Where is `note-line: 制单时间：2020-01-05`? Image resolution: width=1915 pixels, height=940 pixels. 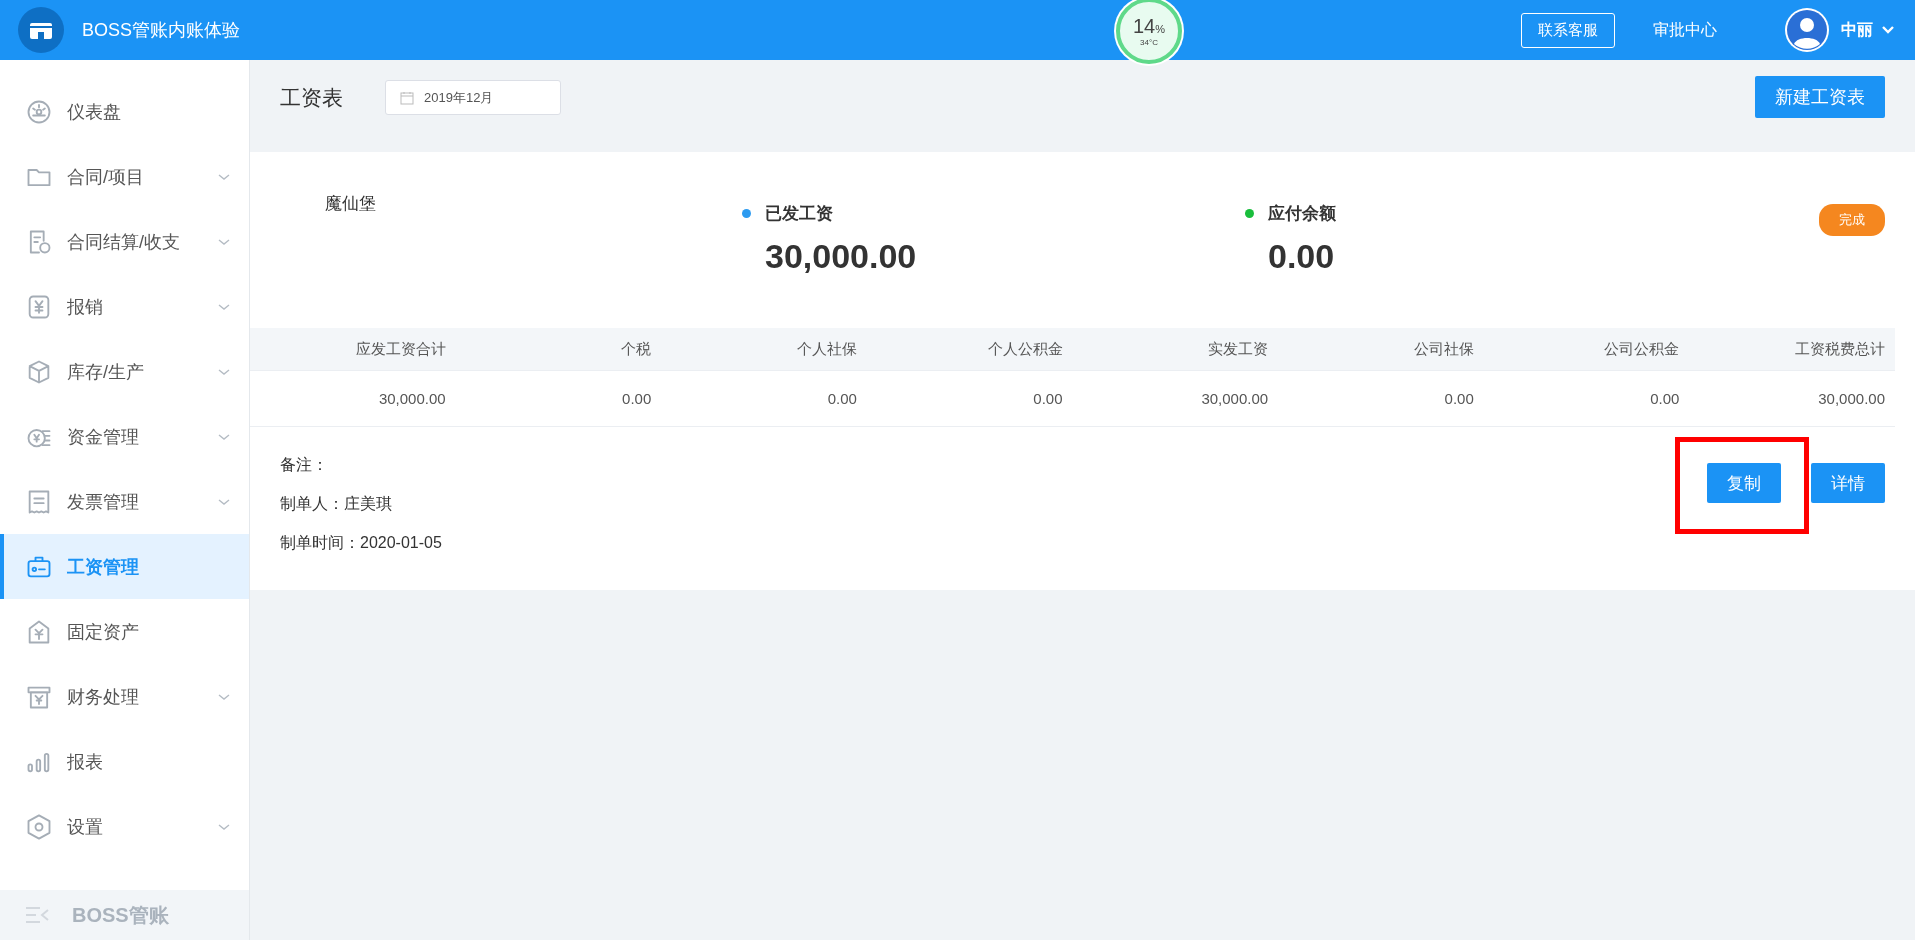 note-line: 制单时间：2020-01-05 is located at coordinates (361, 543).